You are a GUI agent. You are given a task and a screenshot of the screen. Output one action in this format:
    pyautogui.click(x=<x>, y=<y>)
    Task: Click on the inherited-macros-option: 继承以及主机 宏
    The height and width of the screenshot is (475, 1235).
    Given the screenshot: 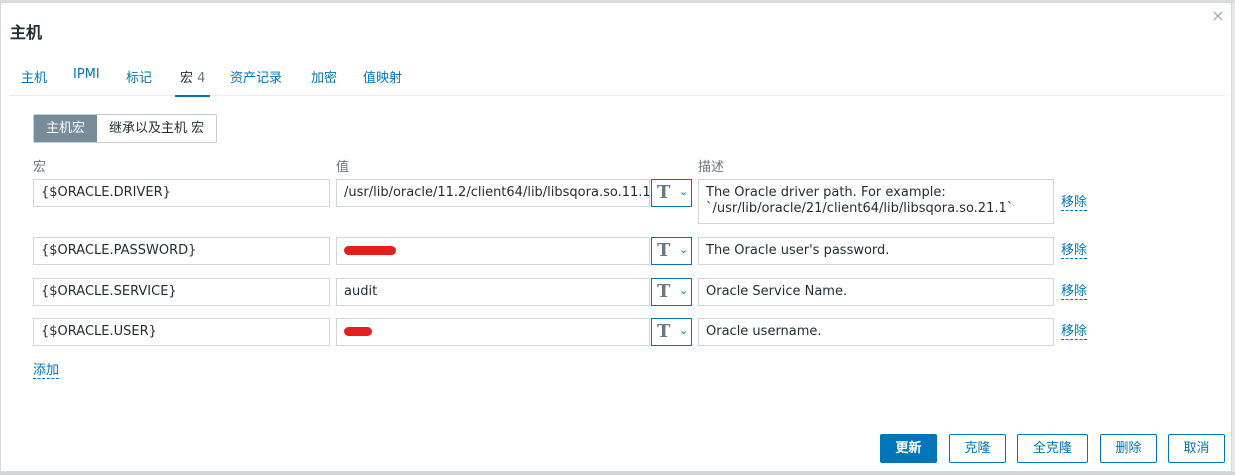 What is the action you would take?
    pyautogui.click(x=157, y=128)
    